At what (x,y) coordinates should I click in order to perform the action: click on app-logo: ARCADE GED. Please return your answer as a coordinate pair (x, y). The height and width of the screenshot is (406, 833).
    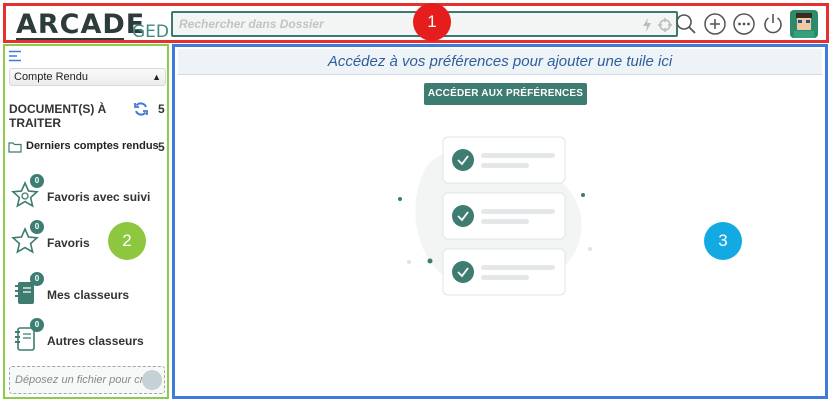
    Looking at the image, I should click on (93, 25).